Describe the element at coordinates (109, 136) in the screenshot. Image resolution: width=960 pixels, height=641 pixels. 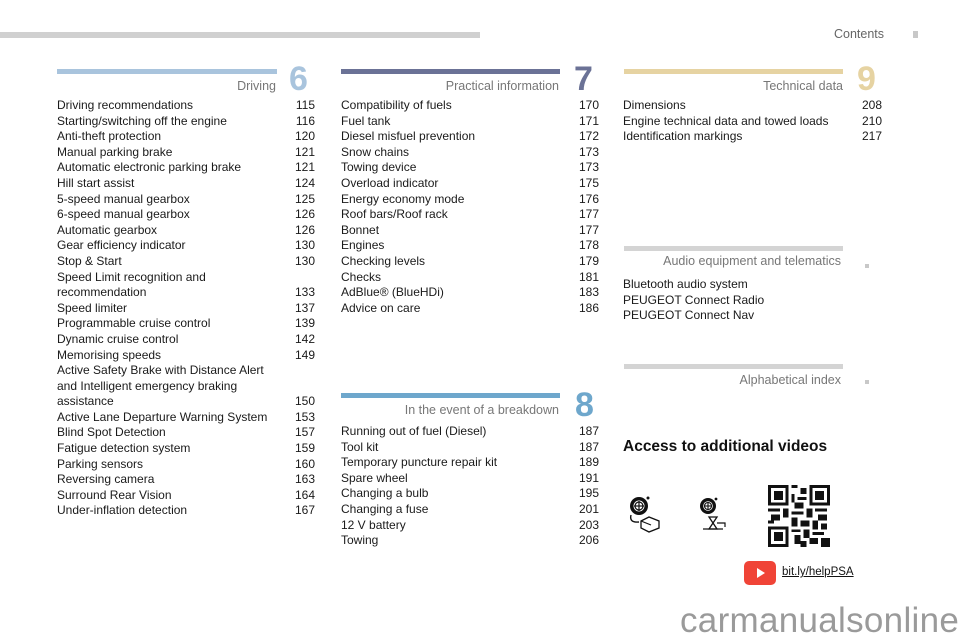
I see `toc-item-label: Anti-theft protection` at that location.